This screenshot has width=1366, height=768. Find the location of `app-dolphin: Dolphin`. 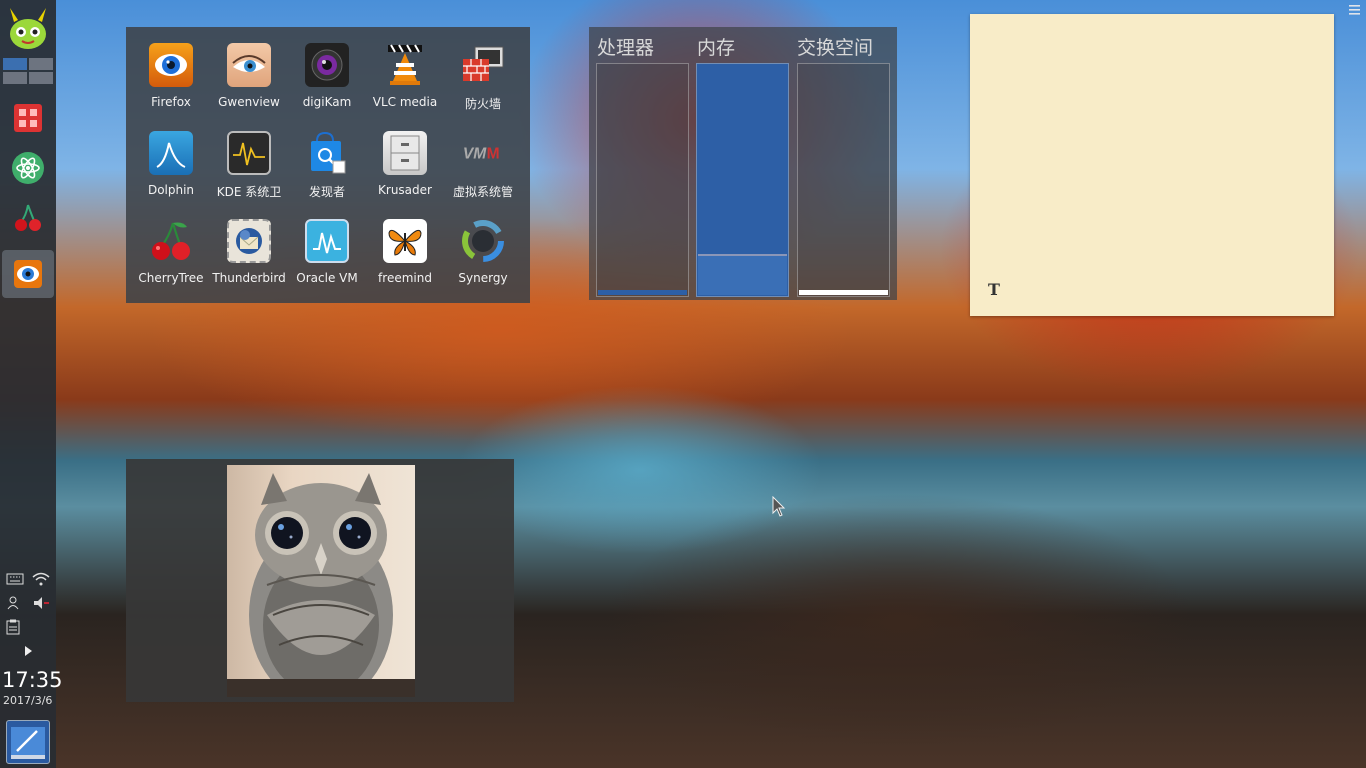

app-dolphin: Dolphin is located at coordinates (171, 171).